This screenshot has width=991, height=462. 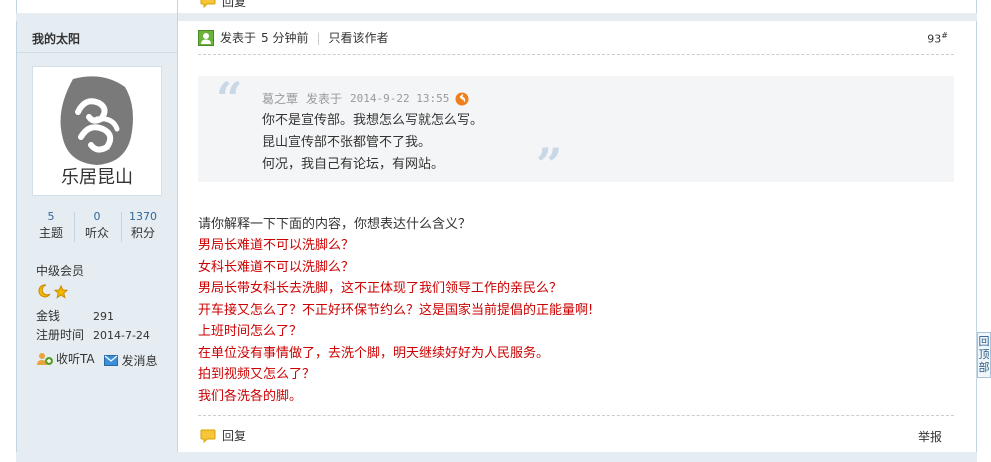 What do you see at coordinates (111, 360) in the screenshot?
I see `envelope-icon` at bounding box center [111, 360].